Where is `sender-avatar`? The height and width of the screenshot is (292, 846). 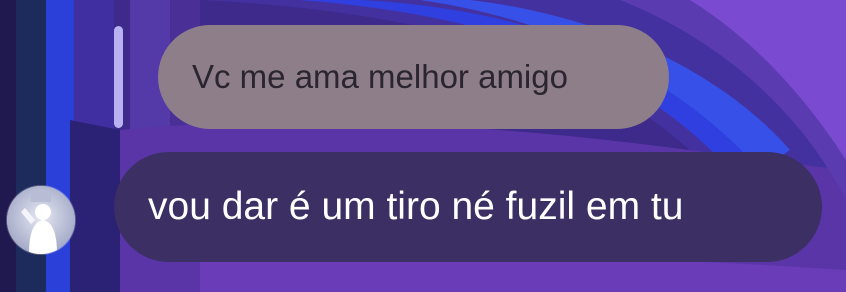
sender-avatar is located at coordinates (41, 220).